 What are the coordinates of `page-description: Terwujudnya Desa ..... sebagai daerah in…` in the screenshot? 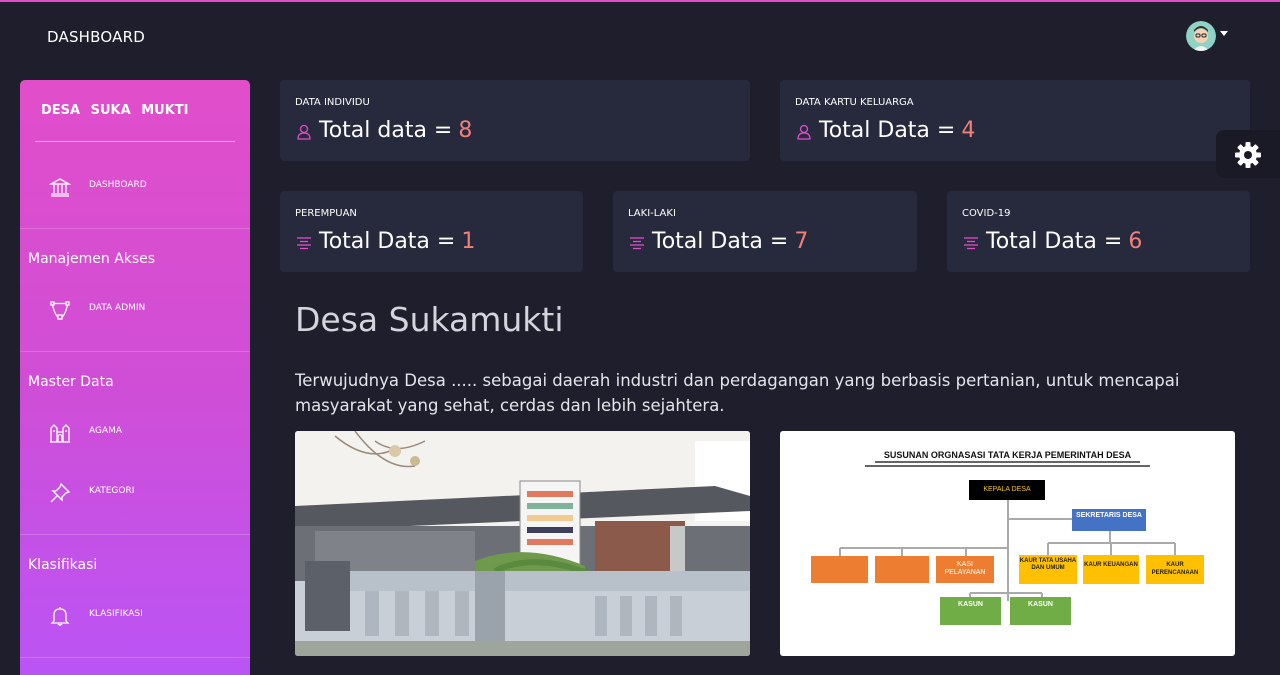 It's located at (737, 393).